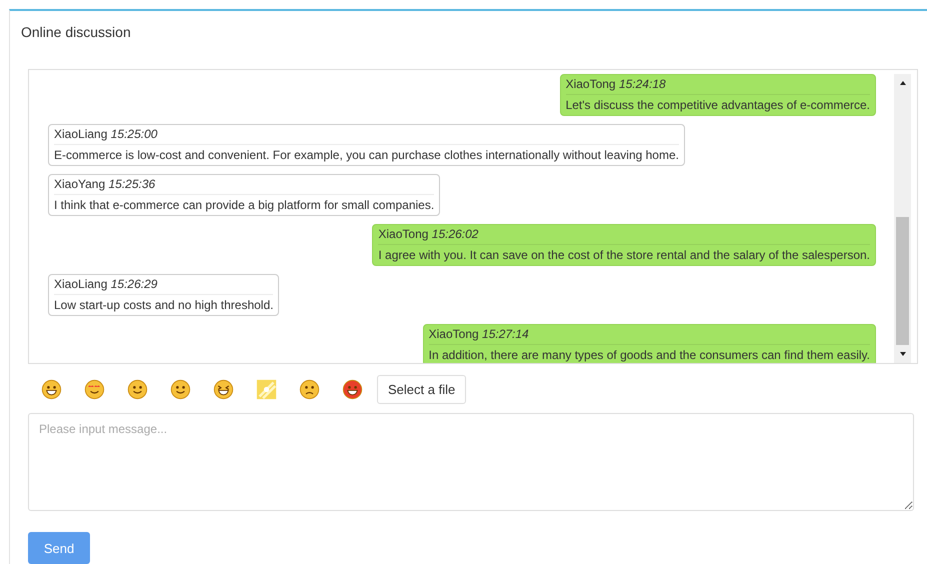 This screenshot has height=564, width=927. Describe the element at coordinates (80, 184) in the screenshot. I see `sender-name: XiaoYang` at that location.